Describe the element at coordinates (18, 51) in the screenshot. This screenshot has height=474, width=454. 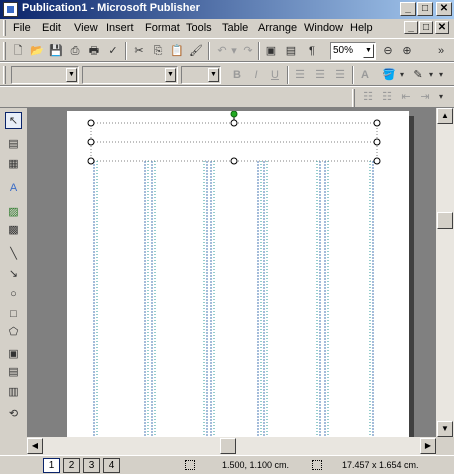
I see `new-document-icon: 🗋` at that location.